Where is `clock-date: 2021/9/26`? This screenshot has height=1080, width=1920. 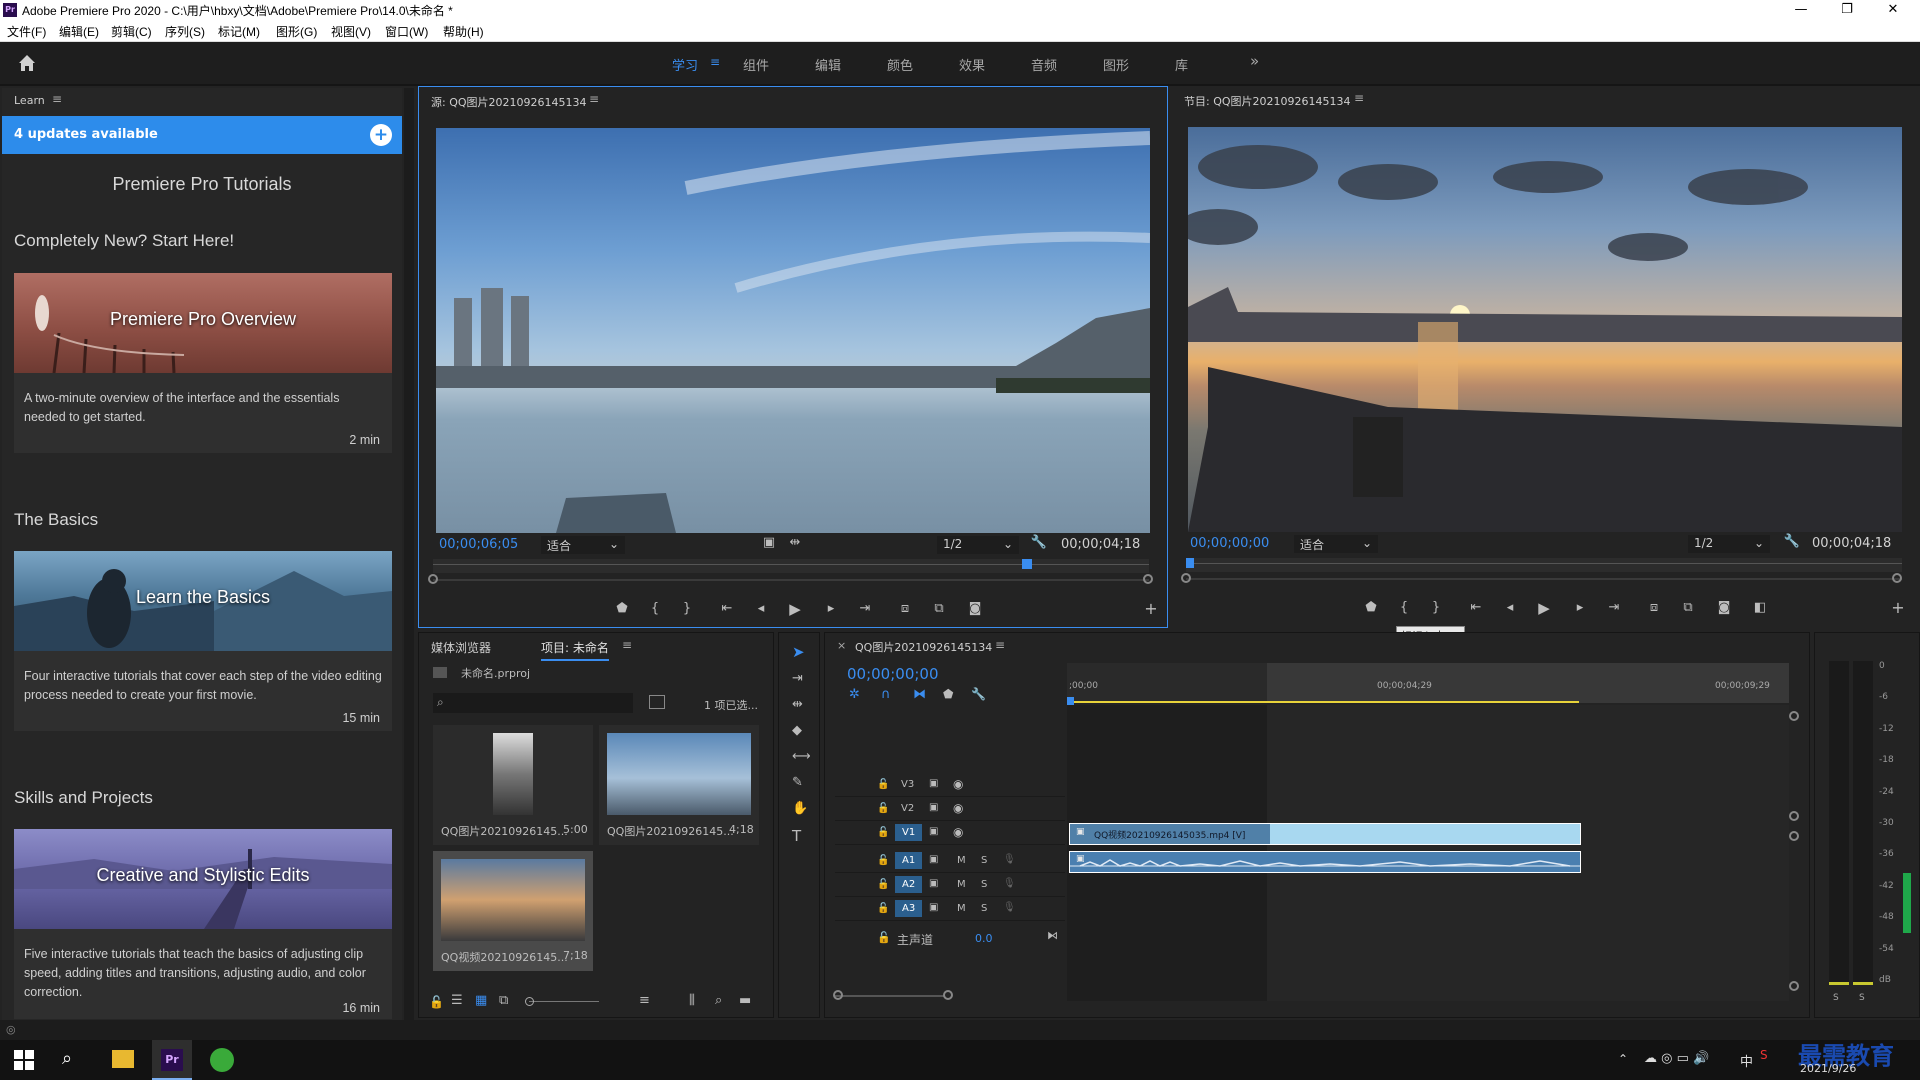
clock-date: 2021/9/26 is located at coordinates (1828, 1068).